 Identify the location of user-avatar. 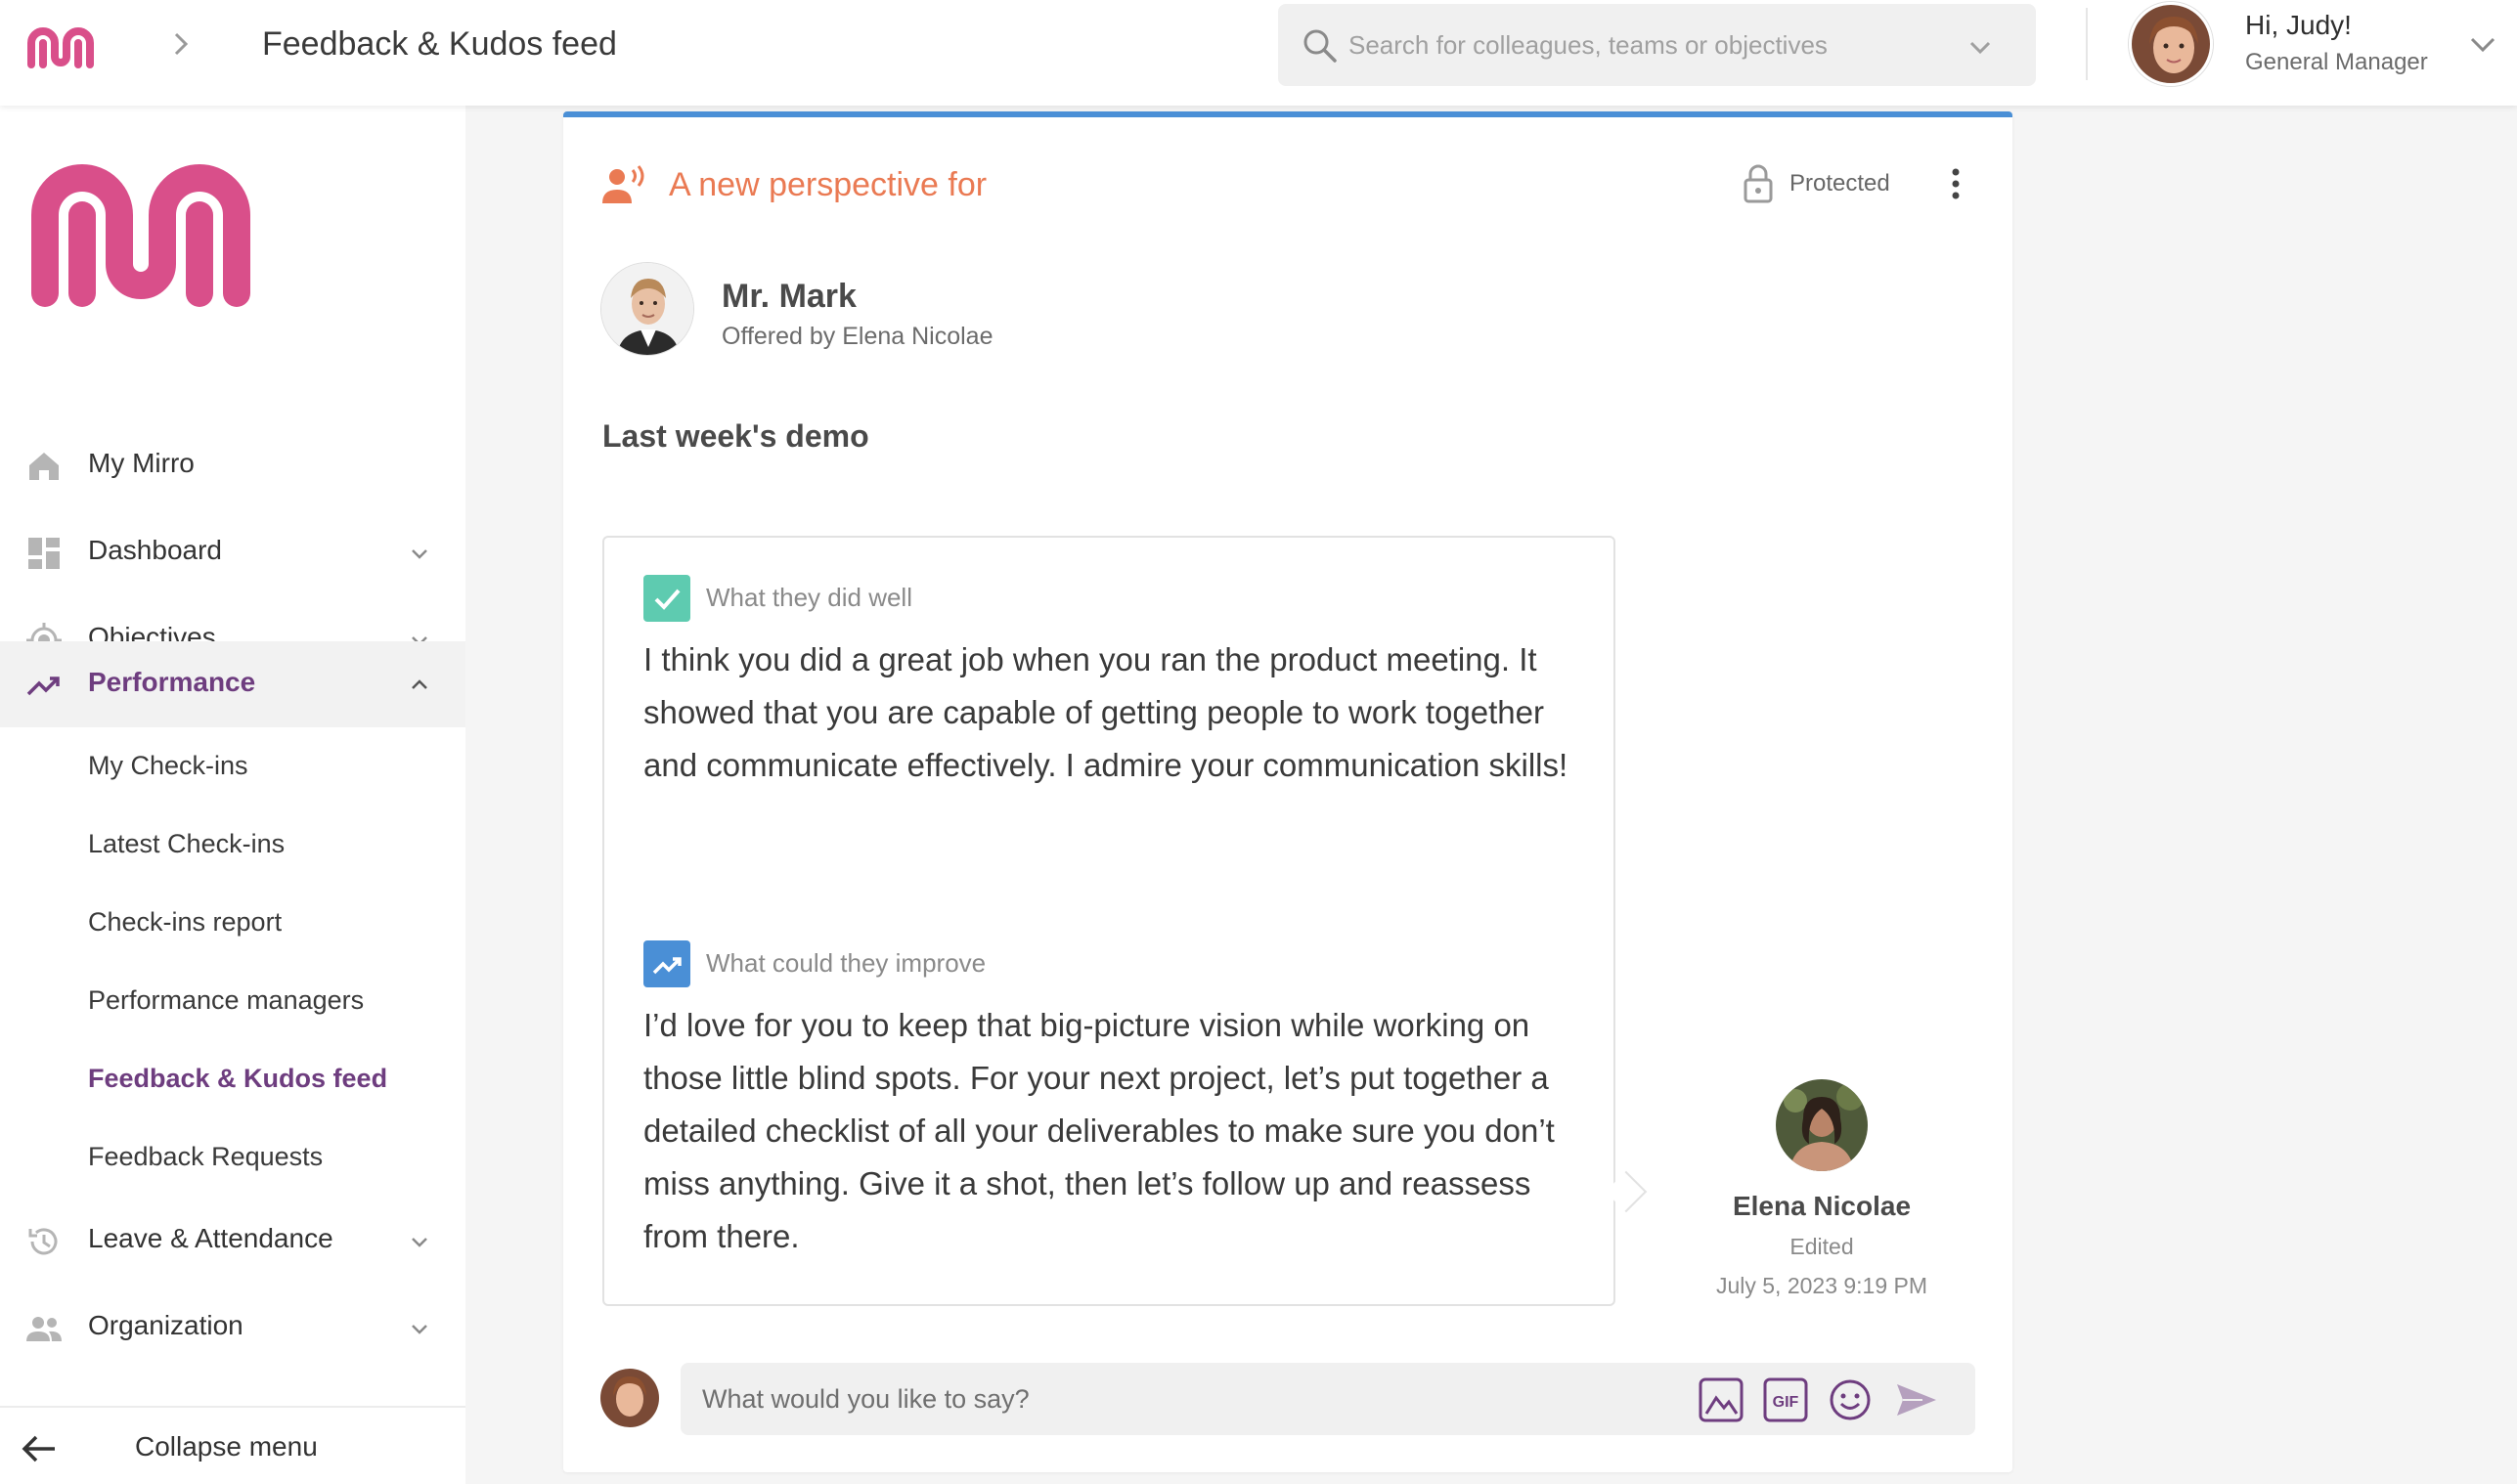
(2171, 44).